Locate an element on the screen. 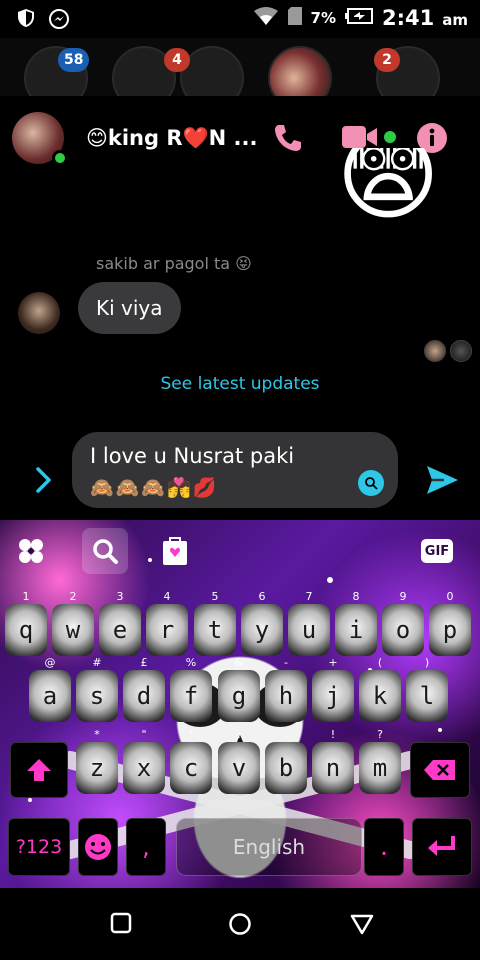 The width and height of the screenshot is (480, 960). space-key: English is located at coordinates (269, 847).